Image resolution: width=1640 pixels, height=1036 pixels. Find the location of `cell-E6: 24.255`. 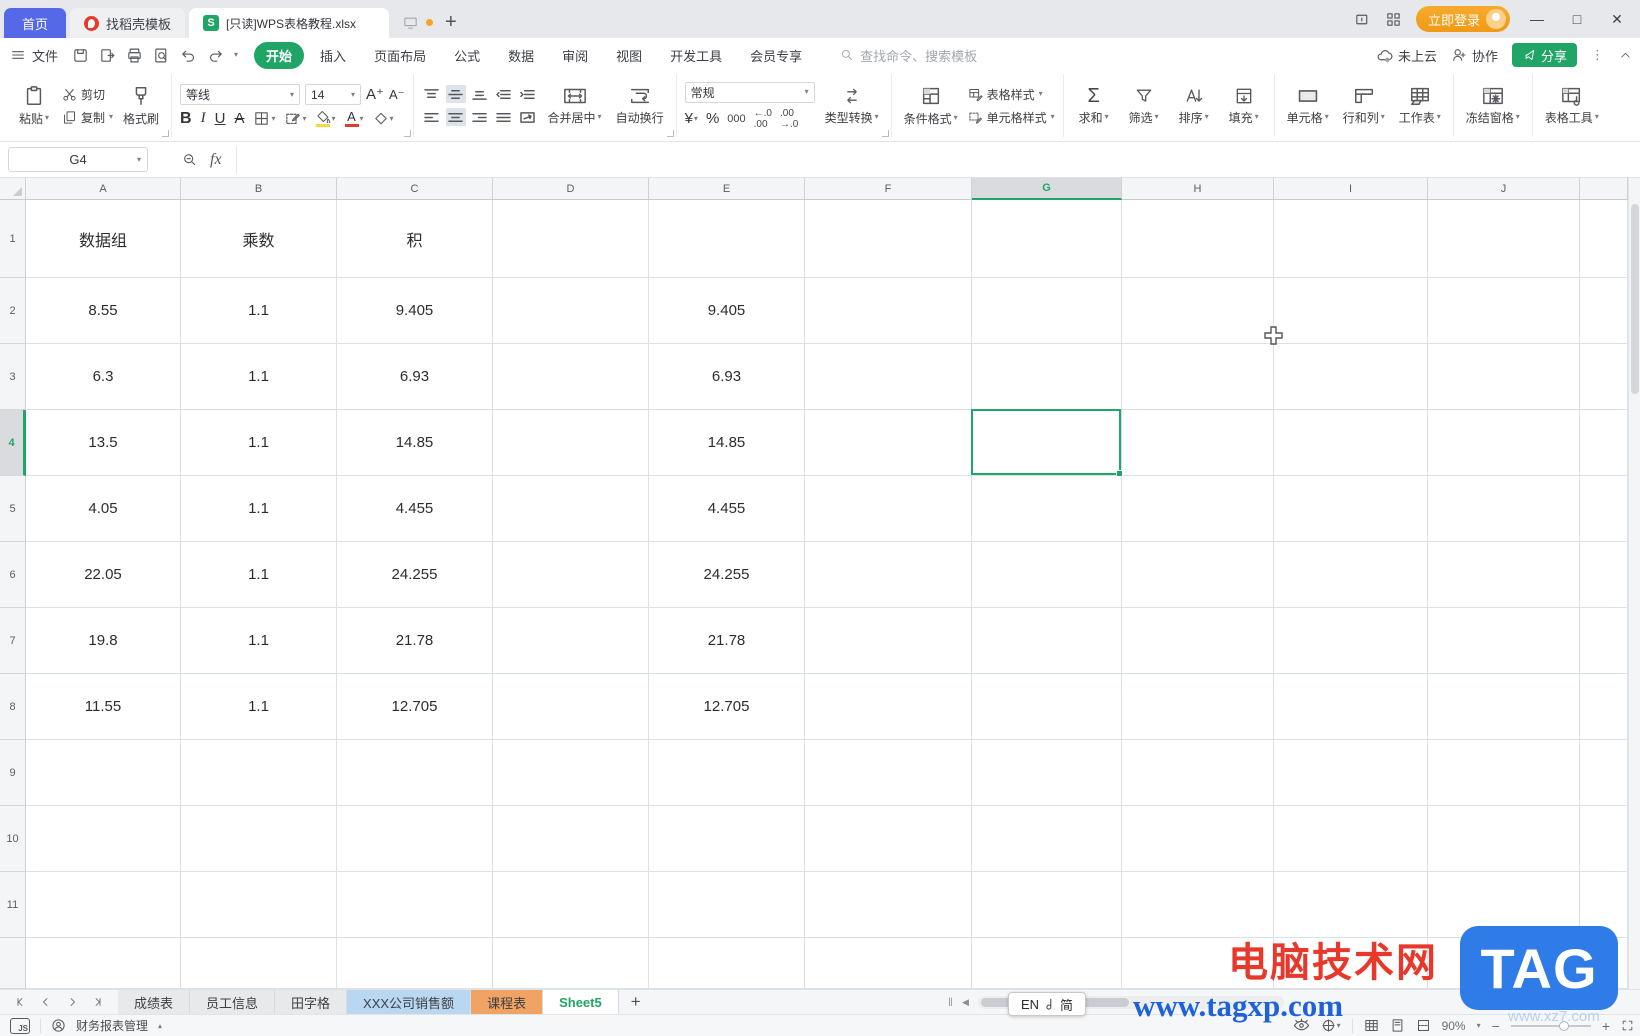

cell-E6: 24.255 is located at coordinates (727, 575).